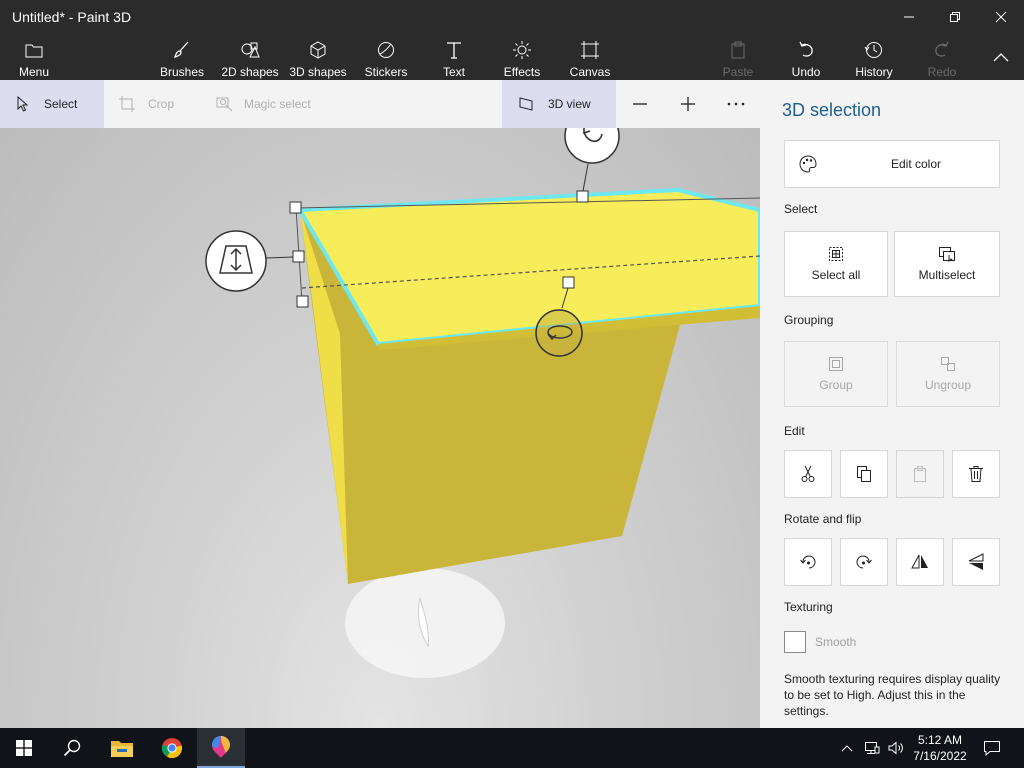  I want to click on close-button, so click(1001, 16).